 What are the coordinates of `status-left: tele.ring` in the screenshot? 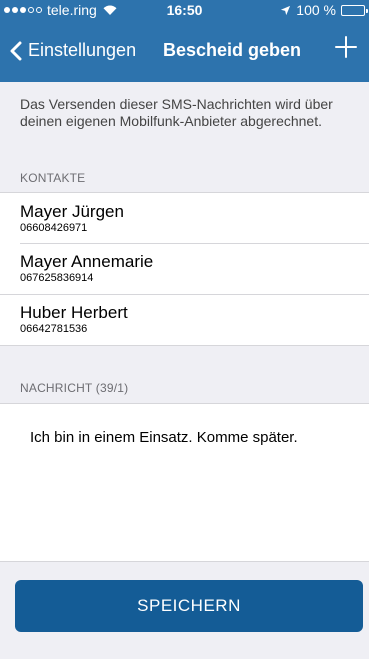 It's located at (61, 10).